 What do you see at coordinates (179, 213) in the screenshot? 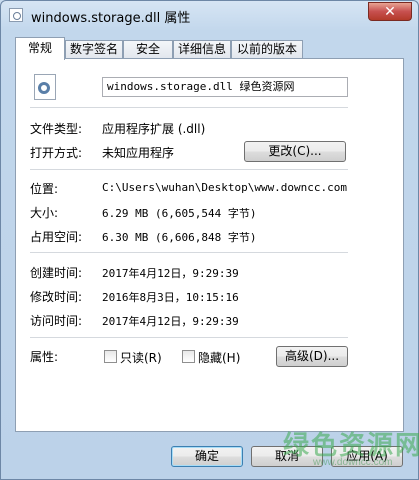
I see `size-value: 6.29 MB (6,605,544 字节)` at bounding box center [179, 213].